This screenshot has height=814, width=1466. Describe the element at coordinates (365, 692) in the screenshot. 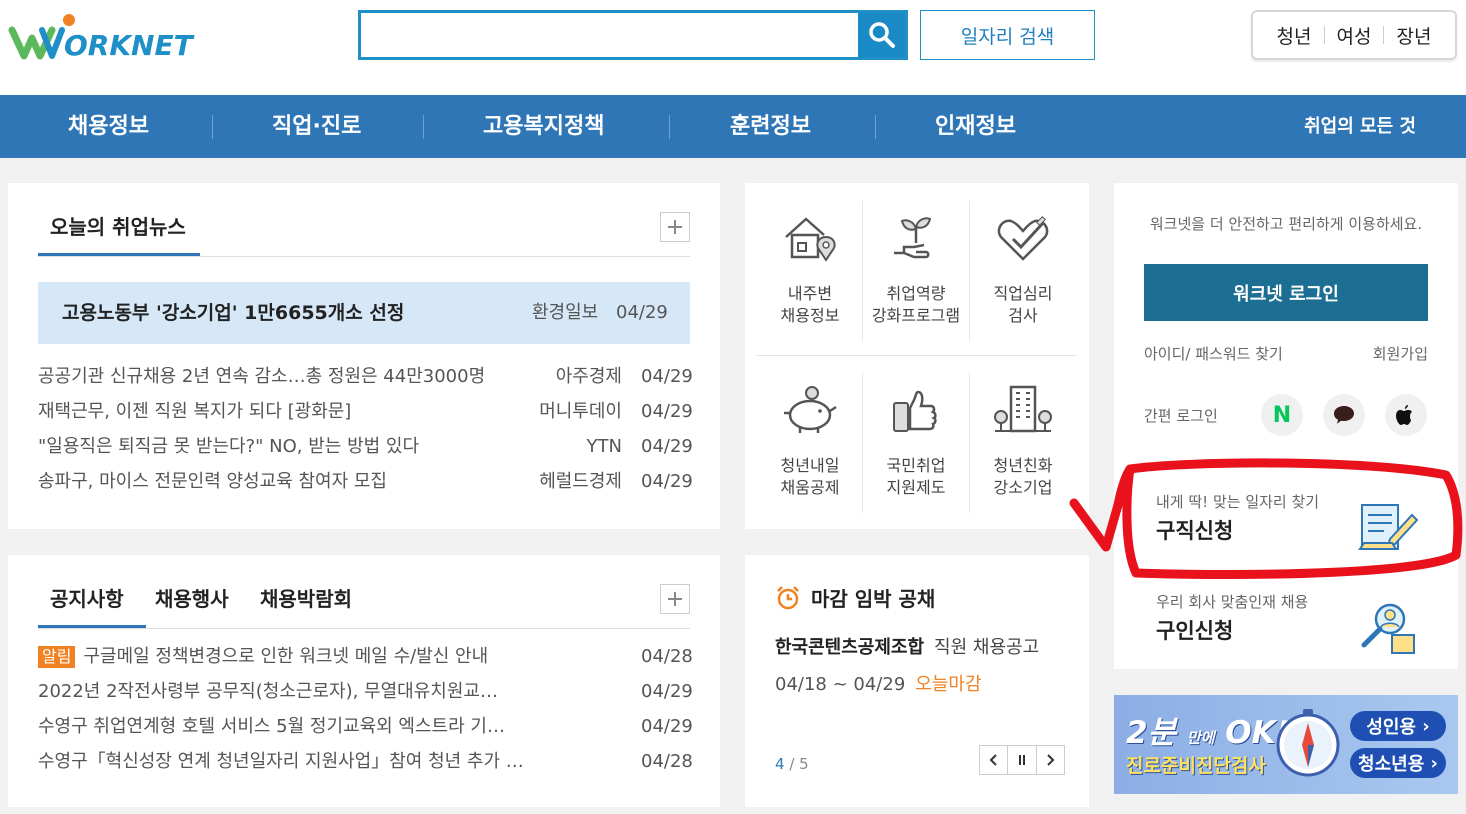

I see `notice-row: 2022년 2작전사령부 공무직(청소근로자), 무열대유치원교… 04/29` at that location.